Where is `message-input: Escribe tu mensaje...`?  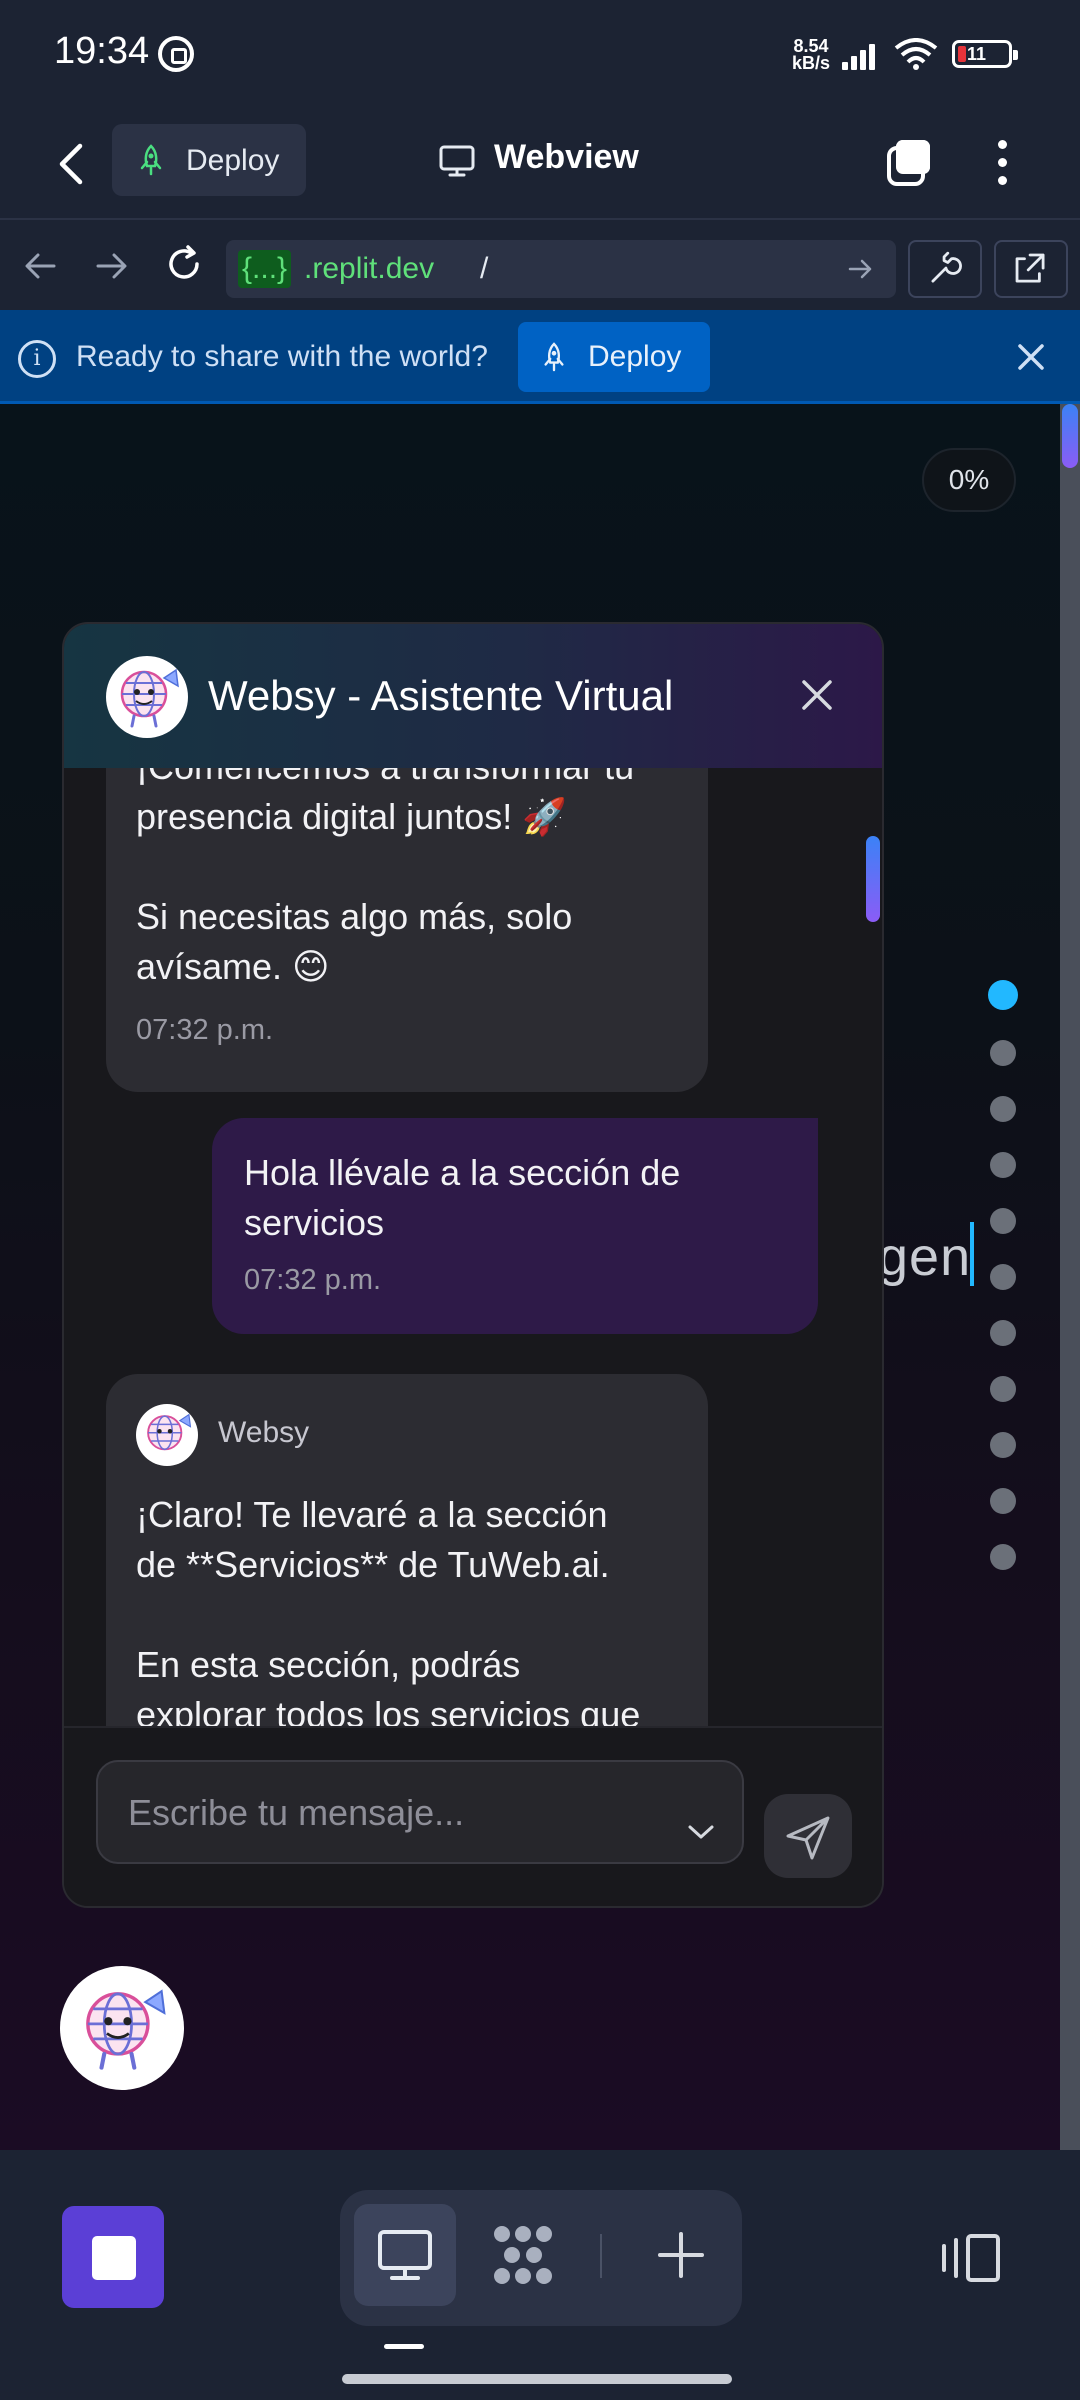 message-input: Escribe tu mensaje... is located at coordinates (420, 1812).